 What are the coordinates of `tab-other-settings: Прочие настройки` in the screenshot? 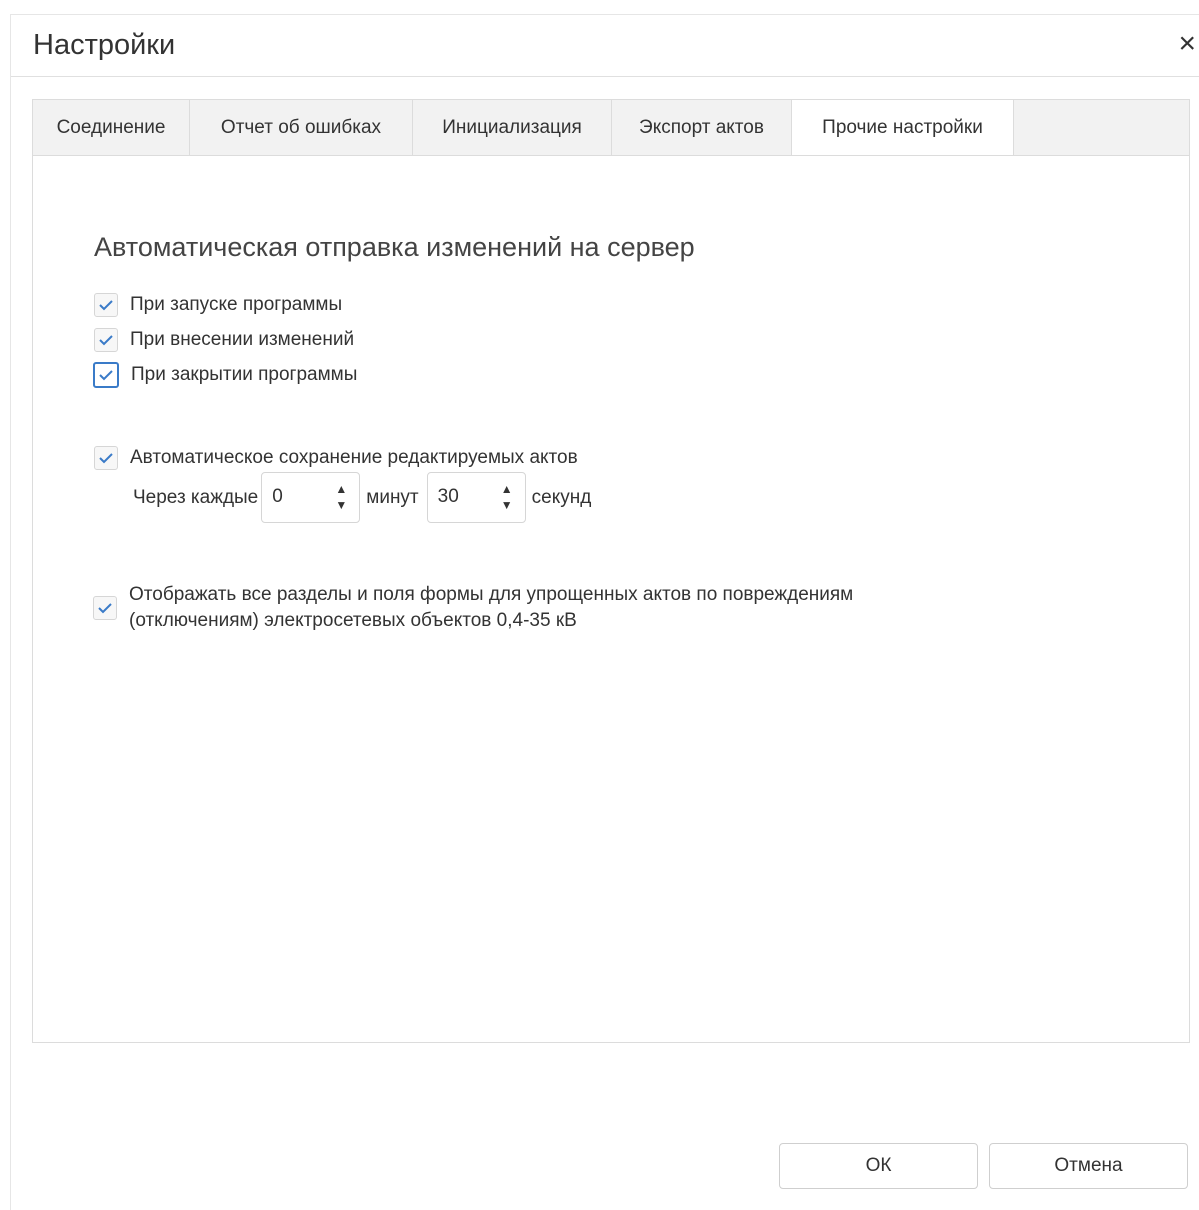 It's located at (903, 128).